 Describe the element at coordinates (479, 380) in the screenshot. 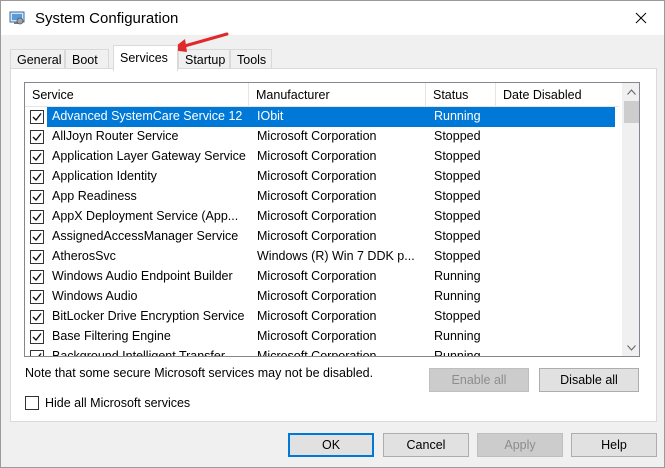

I see `enable-all-button: Enable all` at that location.